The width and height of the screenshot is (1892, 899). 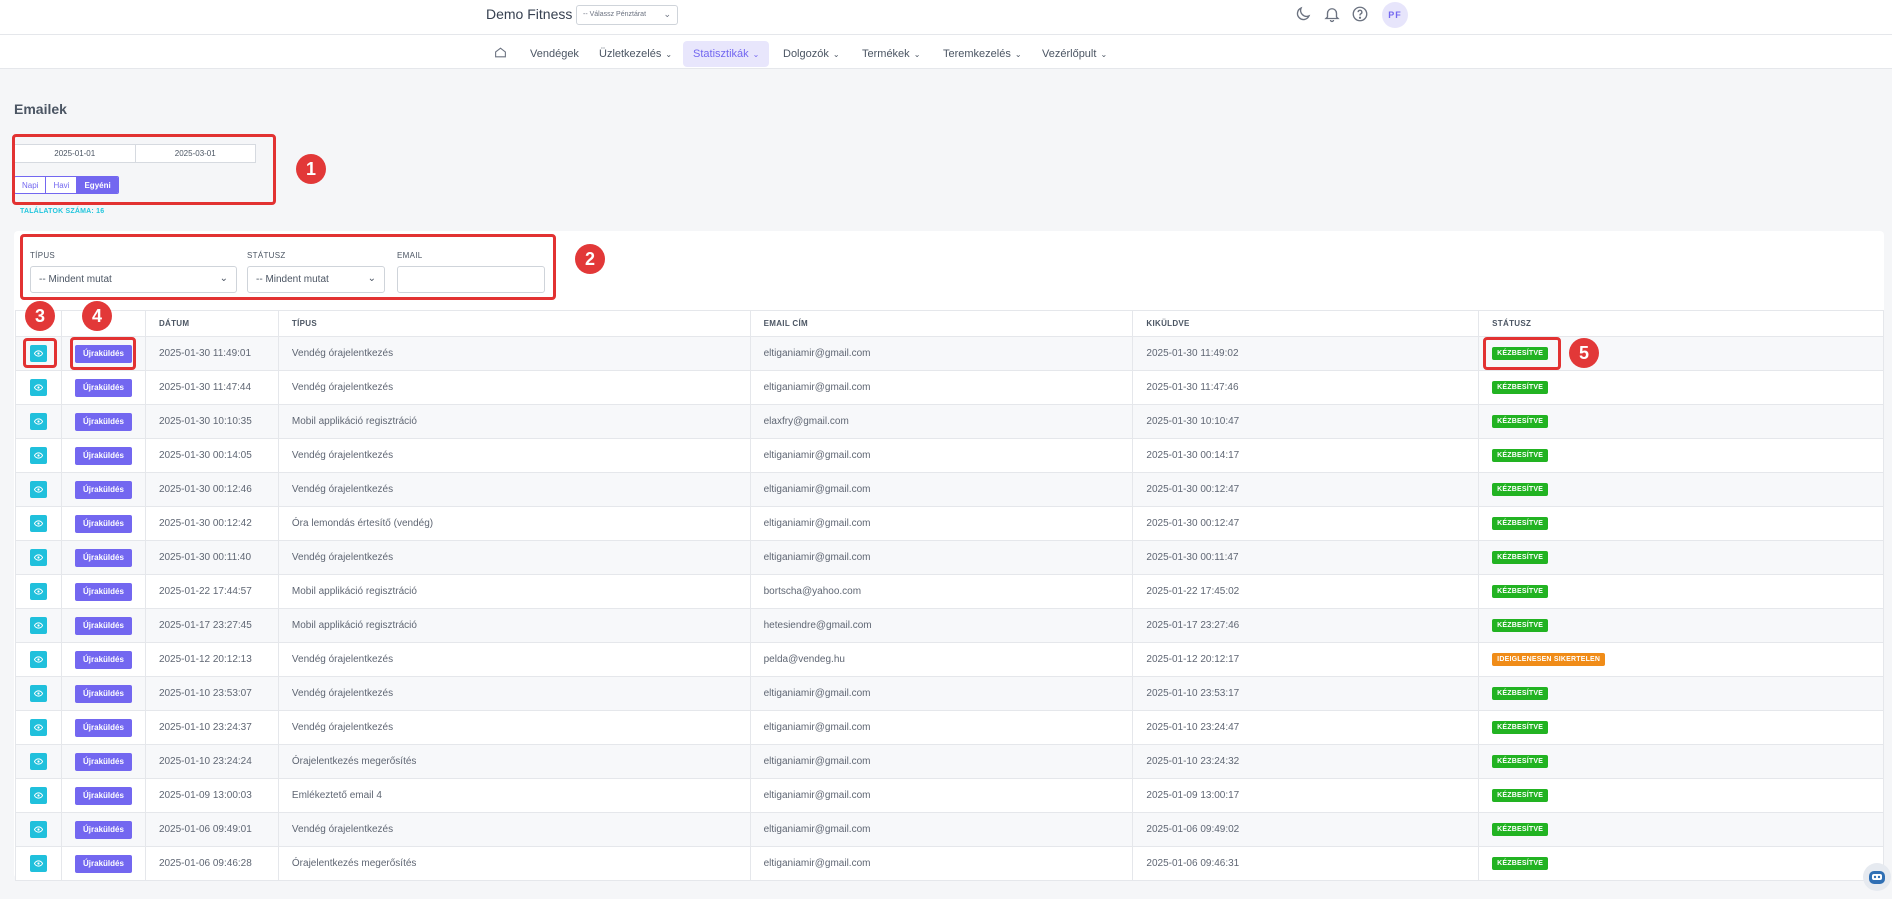 What do you see at coordinates (1306, 659) in the screenshot?
I see `sent-cell: 2025-01-12 20:12:17` at bounding box center [1306, 659].